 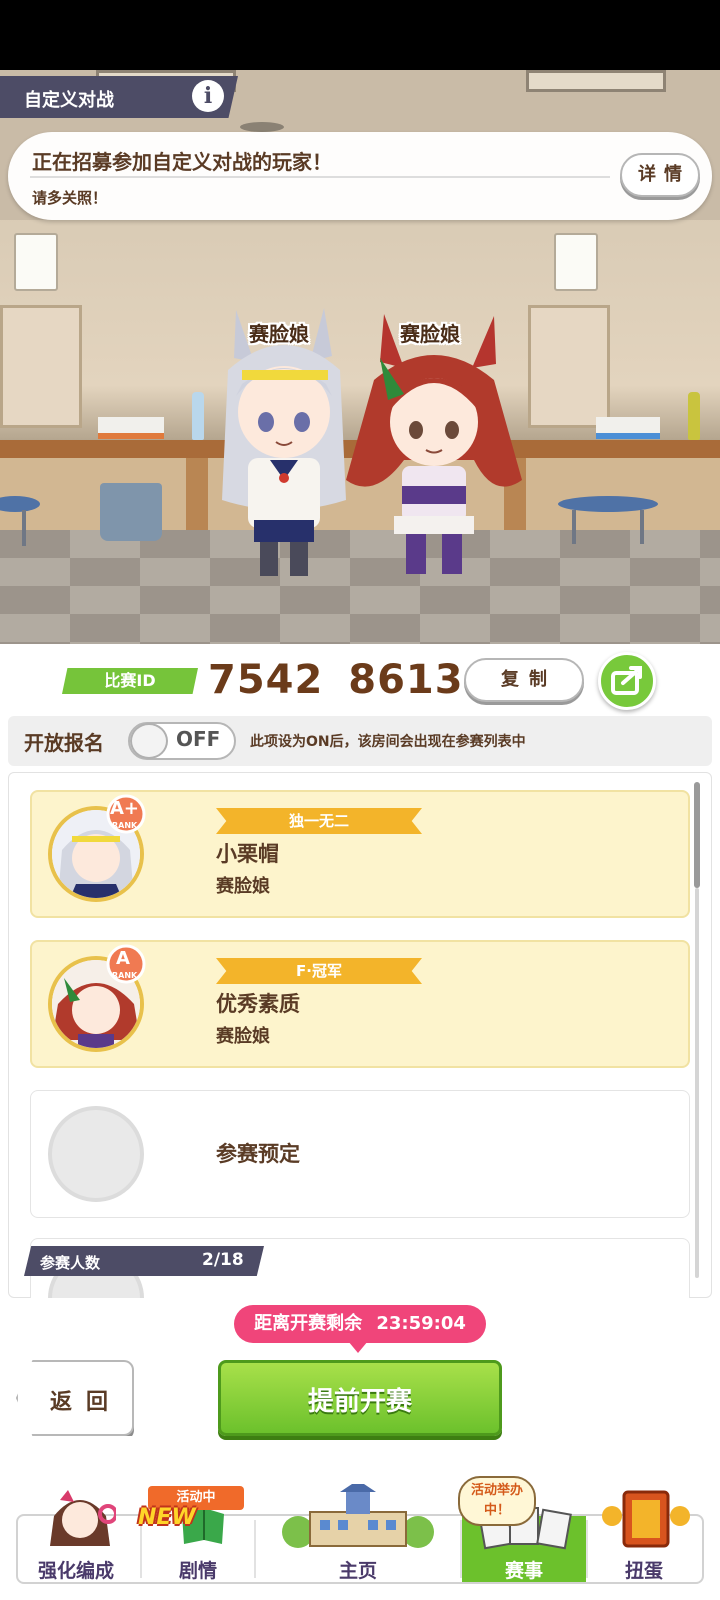 I want to click on trainer-icon, so click(x=83, y=1518).